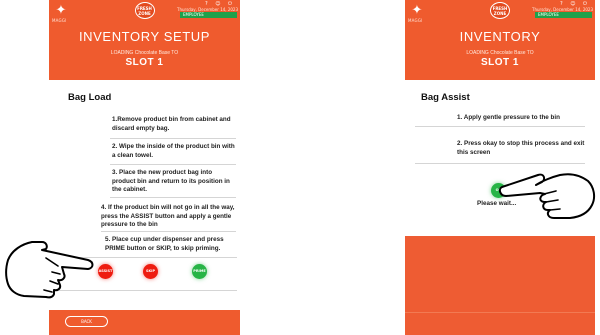 The width and height of the screenshot is (600, 335). I want to click on prime-button: PRIME, so click(199, 271).